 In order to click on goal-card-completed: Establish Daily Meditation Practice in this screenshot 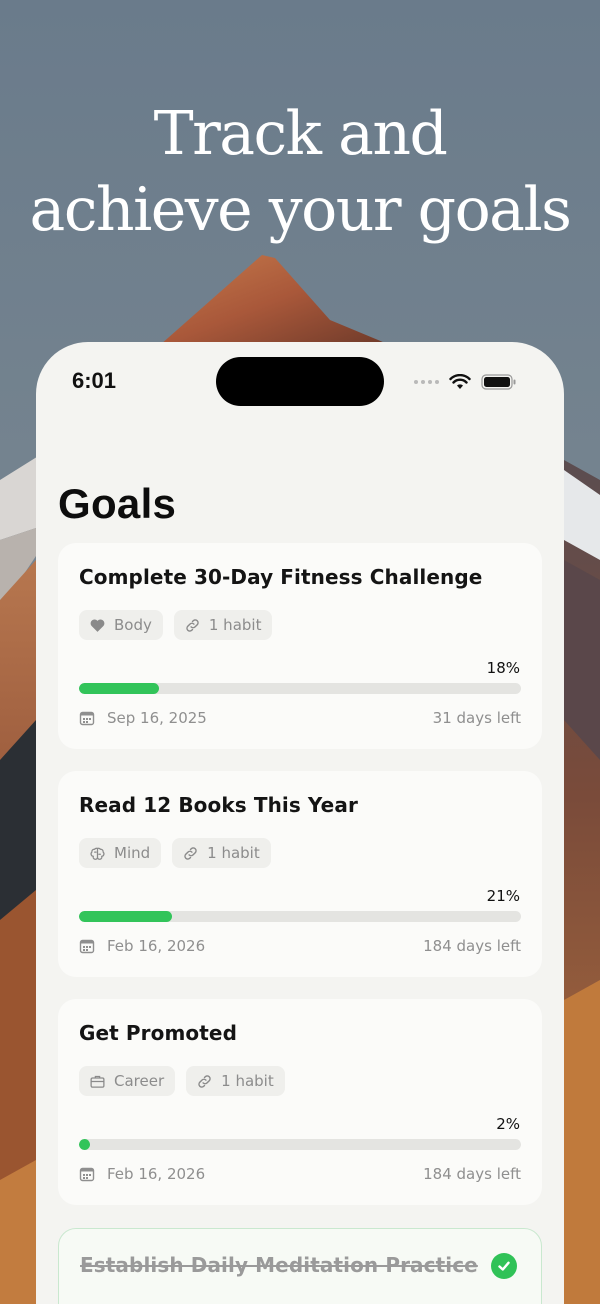, I will do `click(300, 1266)`.